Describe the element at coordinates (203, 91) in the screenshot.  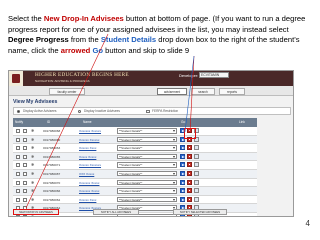
I see `tab-search: search` at that location.